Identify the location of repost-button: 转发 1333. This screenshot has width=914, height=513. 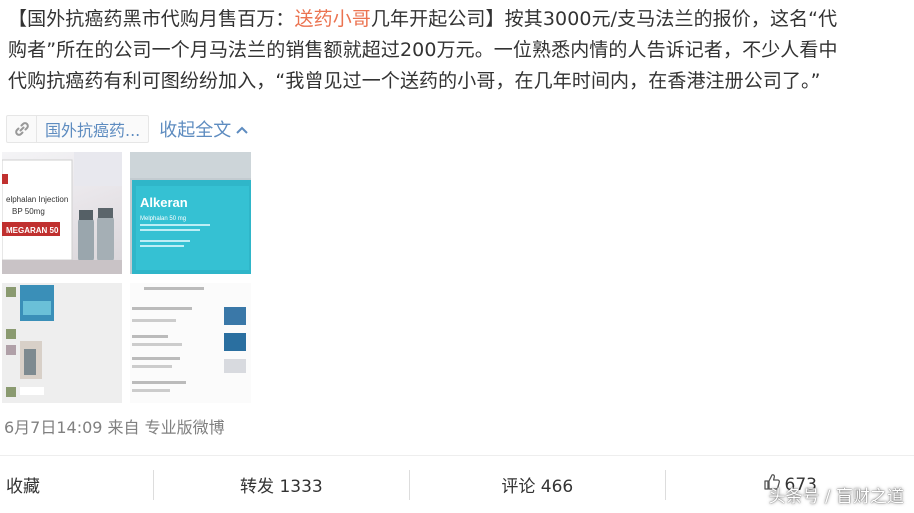
(281, 485).